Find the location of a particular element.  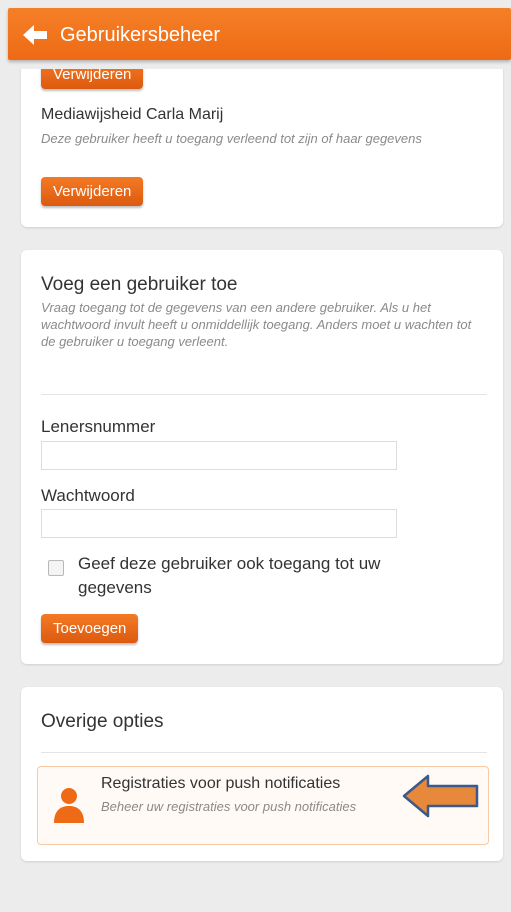

header-bar: Gebruikersbeheer is located at coordinates (259, 34).